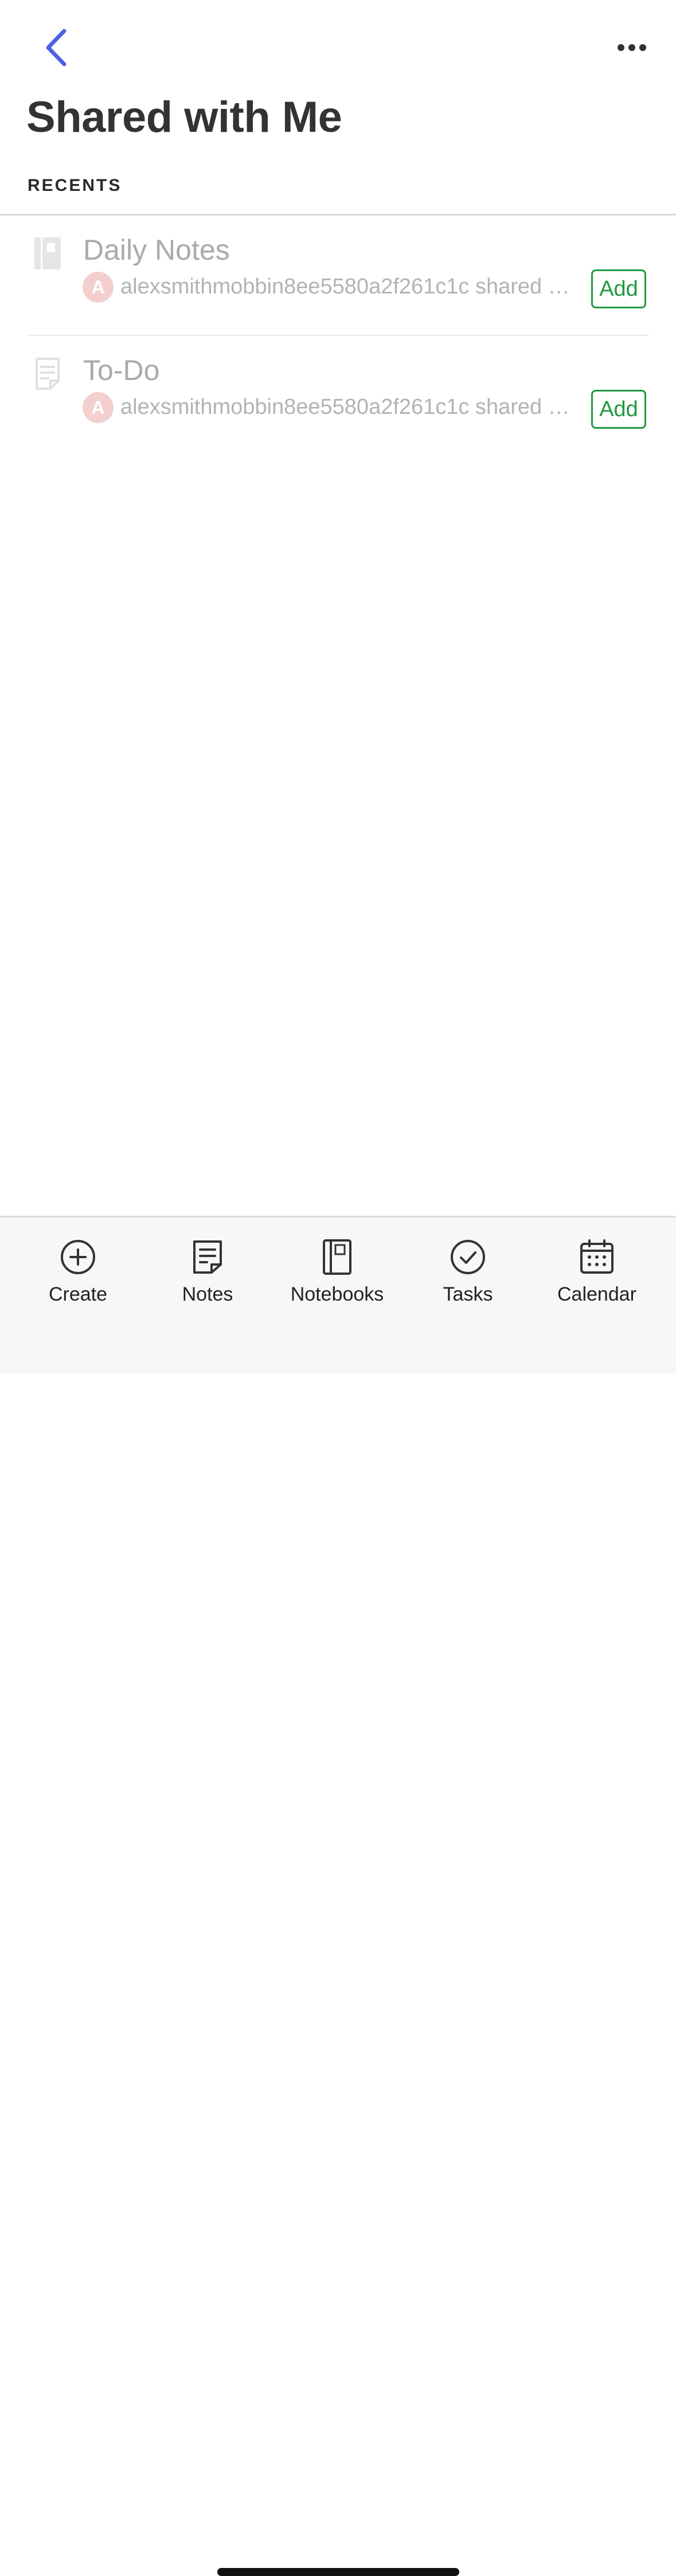  Describe the element at coordinates (184, 117) in the screenshot. I see `page-title: Shared with Me` at that location.